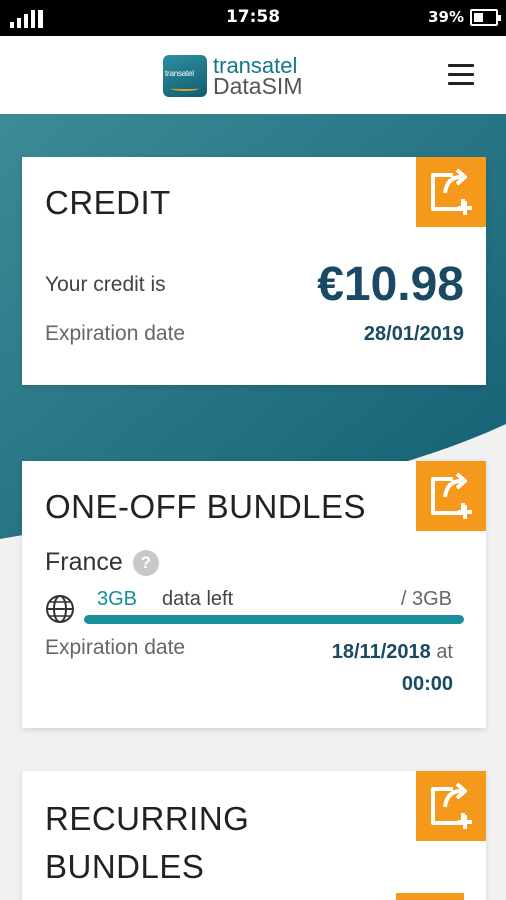 This screenshot has width=506, height=900. Describe the element at coordinates (179, 73) in the screenshot. I see `logo-mark-text: transatel` at that location.